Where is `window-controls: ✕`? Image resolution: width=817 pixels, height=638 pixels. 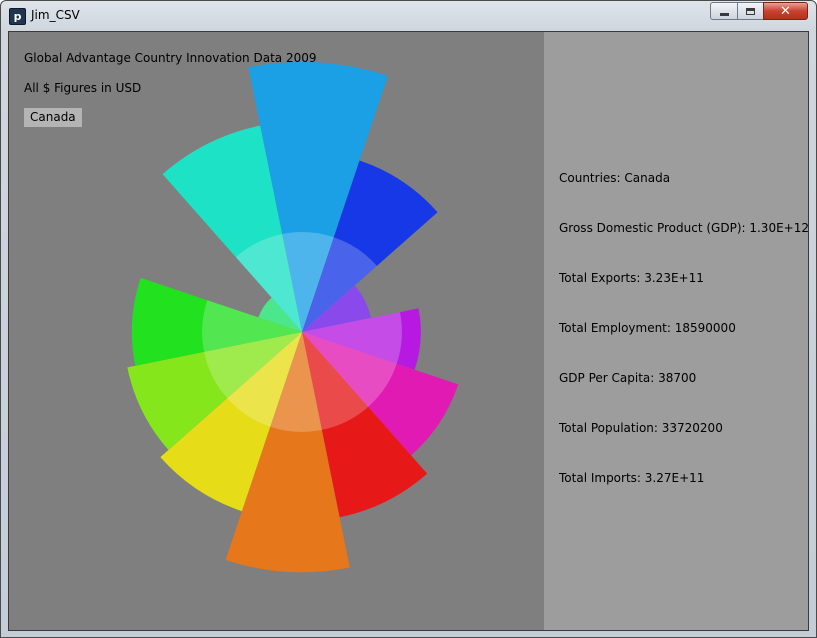 window-controls: ✕ is located at coordinates (759, 12).